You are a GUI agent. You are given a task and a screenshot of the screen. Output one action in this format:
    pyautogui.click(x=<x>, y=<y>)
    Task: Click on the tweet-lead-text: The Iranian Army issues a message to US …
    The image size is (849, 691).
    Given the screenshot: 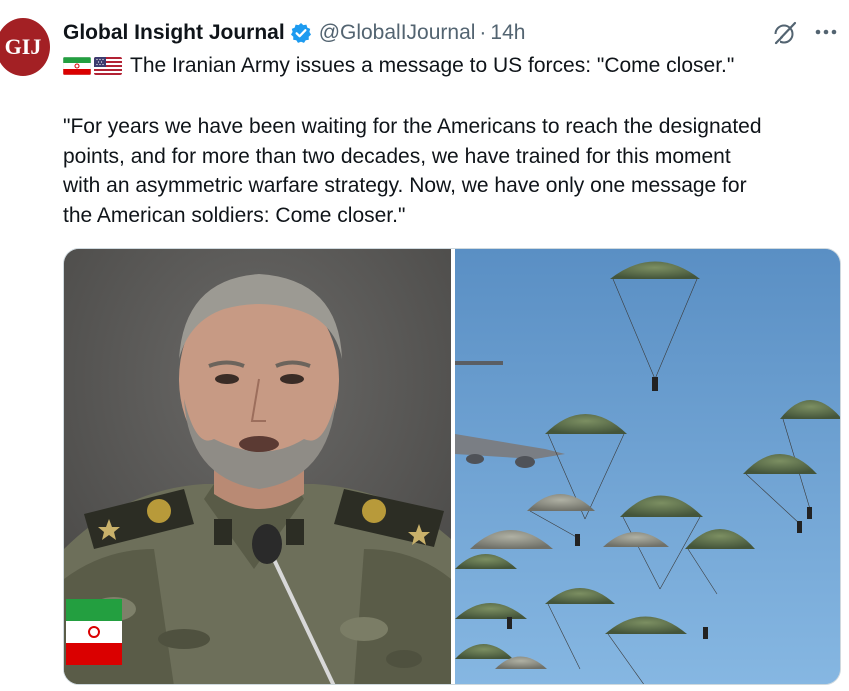 What is the action you would take?
    pyautogui.click(x=432, y=65)
    